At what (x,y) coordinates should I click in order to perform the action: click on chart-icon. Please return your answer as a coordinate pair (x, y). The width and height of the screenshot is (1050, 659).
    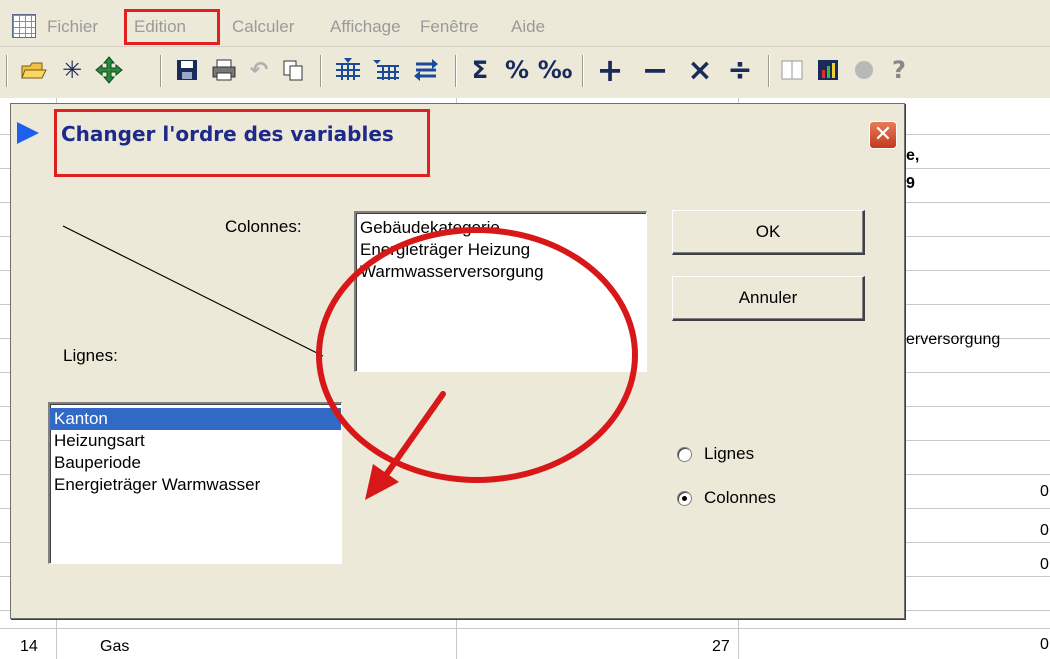
    Looking at the image, I should click on (828, 70).